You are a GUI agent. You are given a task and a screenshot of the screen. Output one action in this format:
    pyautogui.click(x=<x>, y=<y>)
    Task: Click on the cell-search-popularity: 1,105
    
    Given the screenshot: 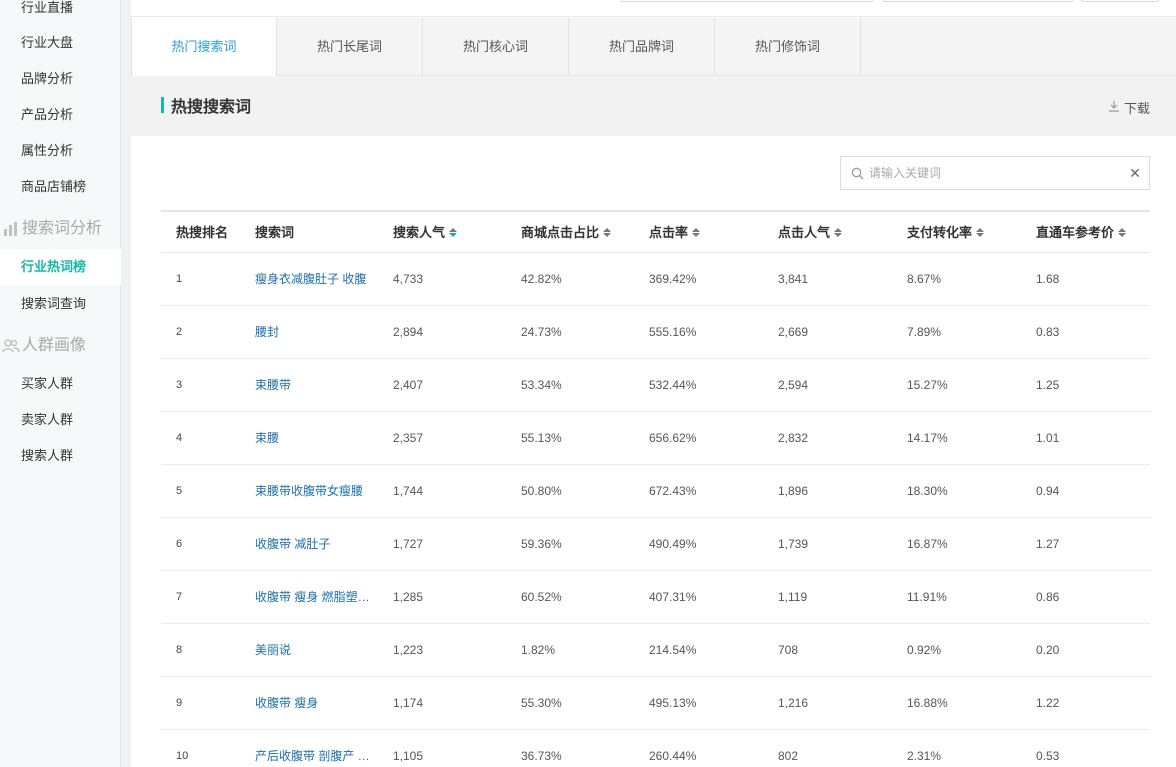 What is the action you would take?
    pyautogui.click(x=408, y=756)
    